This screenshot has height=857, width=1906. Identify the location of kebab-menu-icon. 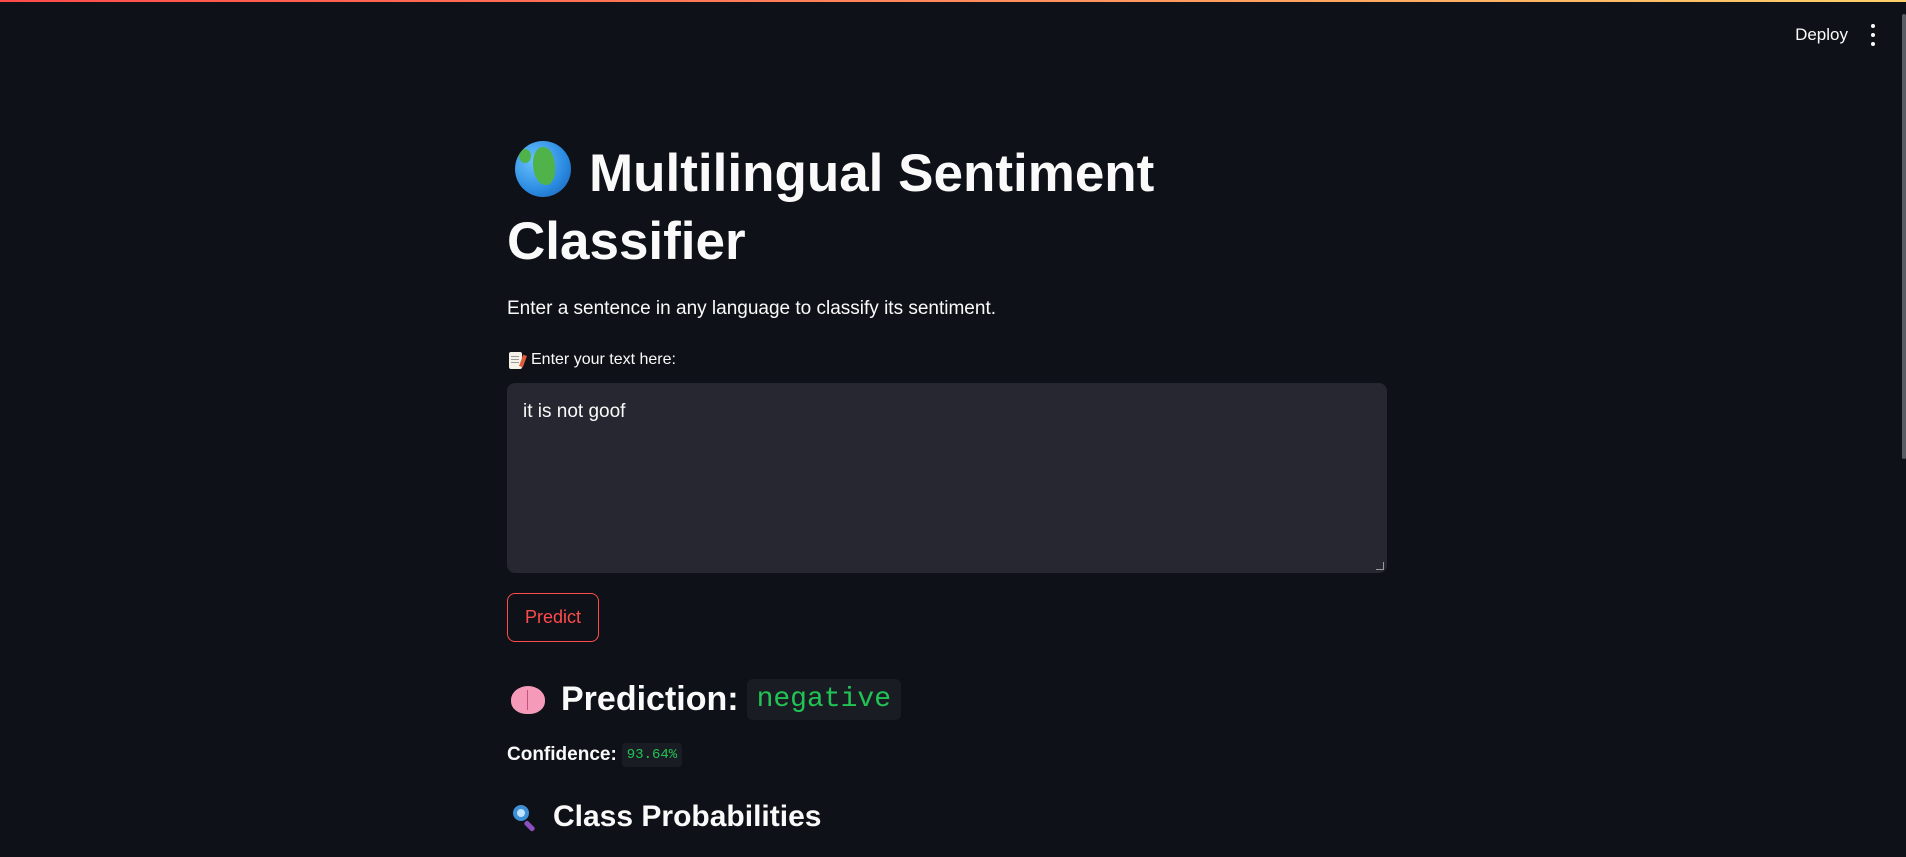
(1873, 35).